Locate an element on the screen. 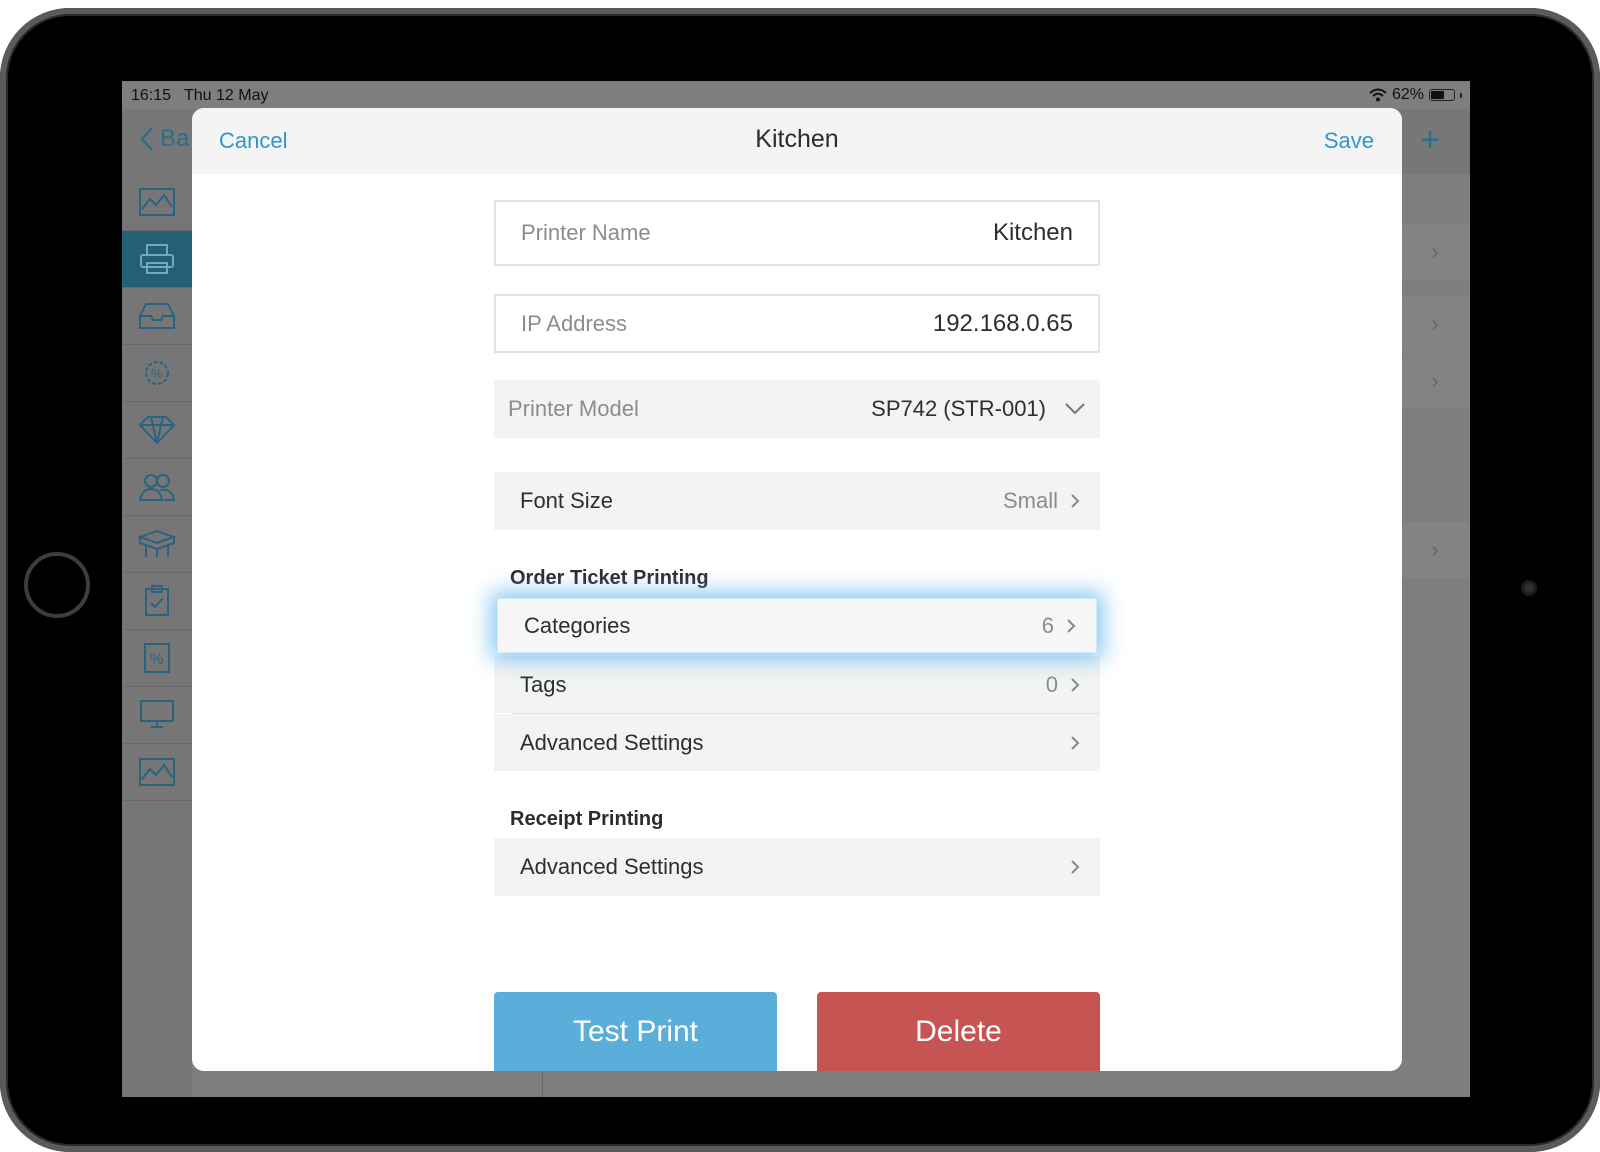 This screenshot has width=1600, height=1152. diamond-icon is located at coordinates (157, 430).